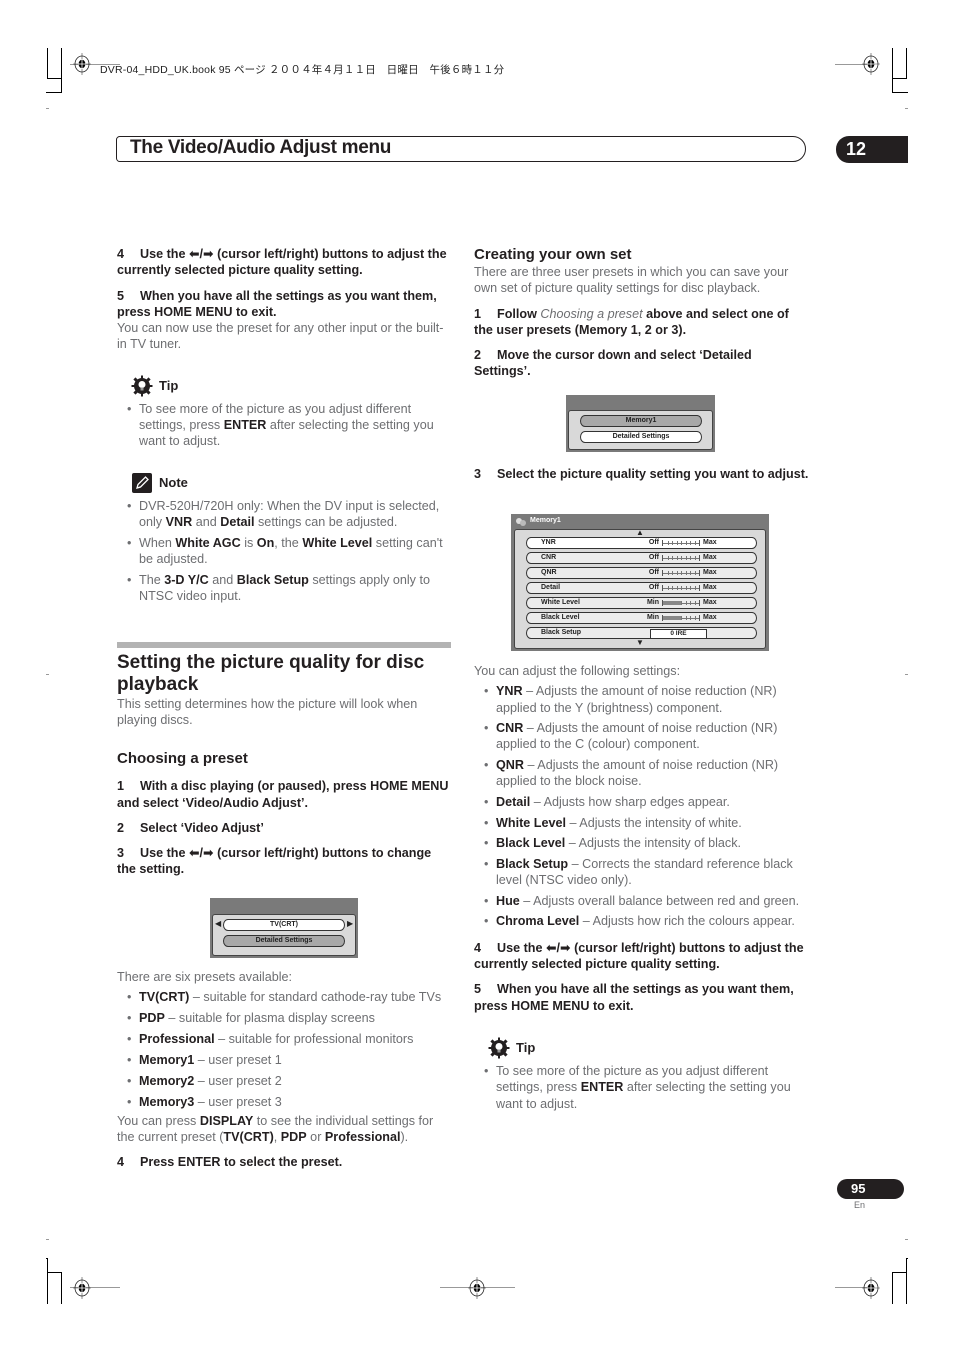  I want to click on bold-text: TV(CRT), so click(248, 1136).